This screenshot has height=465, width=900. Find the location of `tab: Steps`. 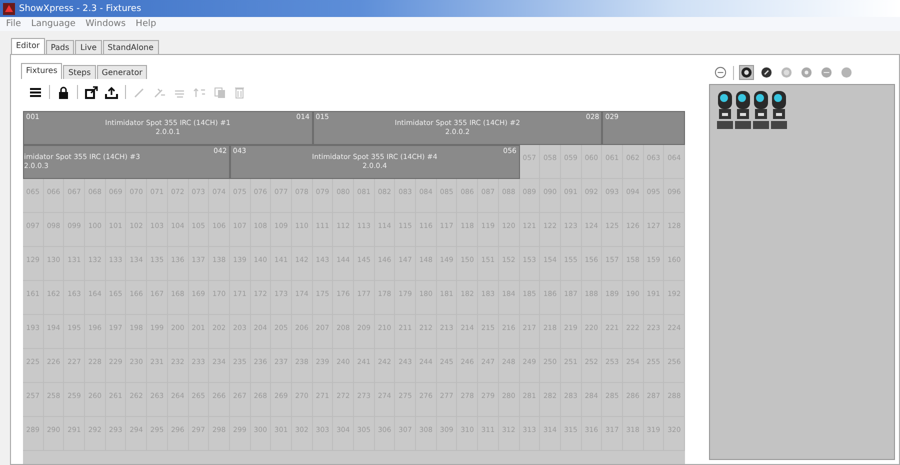

tab: Steps is located at coordinates (79, 72).